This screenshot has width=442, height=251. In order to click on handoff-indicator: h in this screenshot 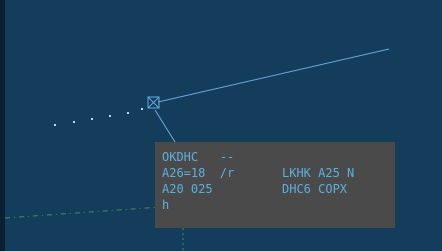, I will do `click(165, 205)`.